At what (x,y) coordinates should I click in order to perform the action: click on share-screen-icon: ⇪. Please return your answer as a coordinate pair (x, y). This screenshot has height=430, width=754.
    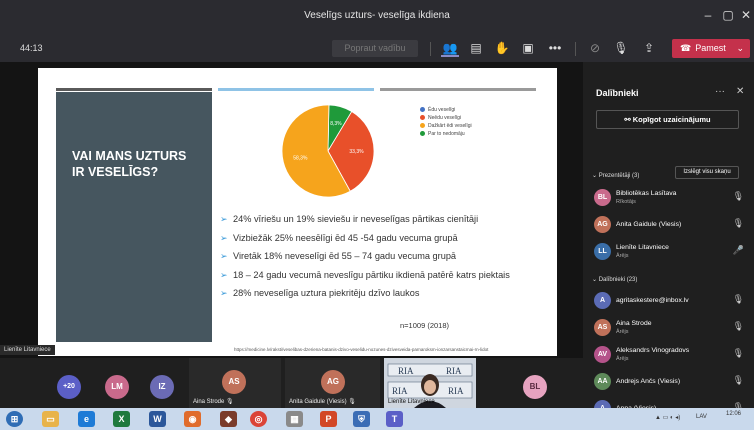
    Looking at the image, I should click on (649, 48).